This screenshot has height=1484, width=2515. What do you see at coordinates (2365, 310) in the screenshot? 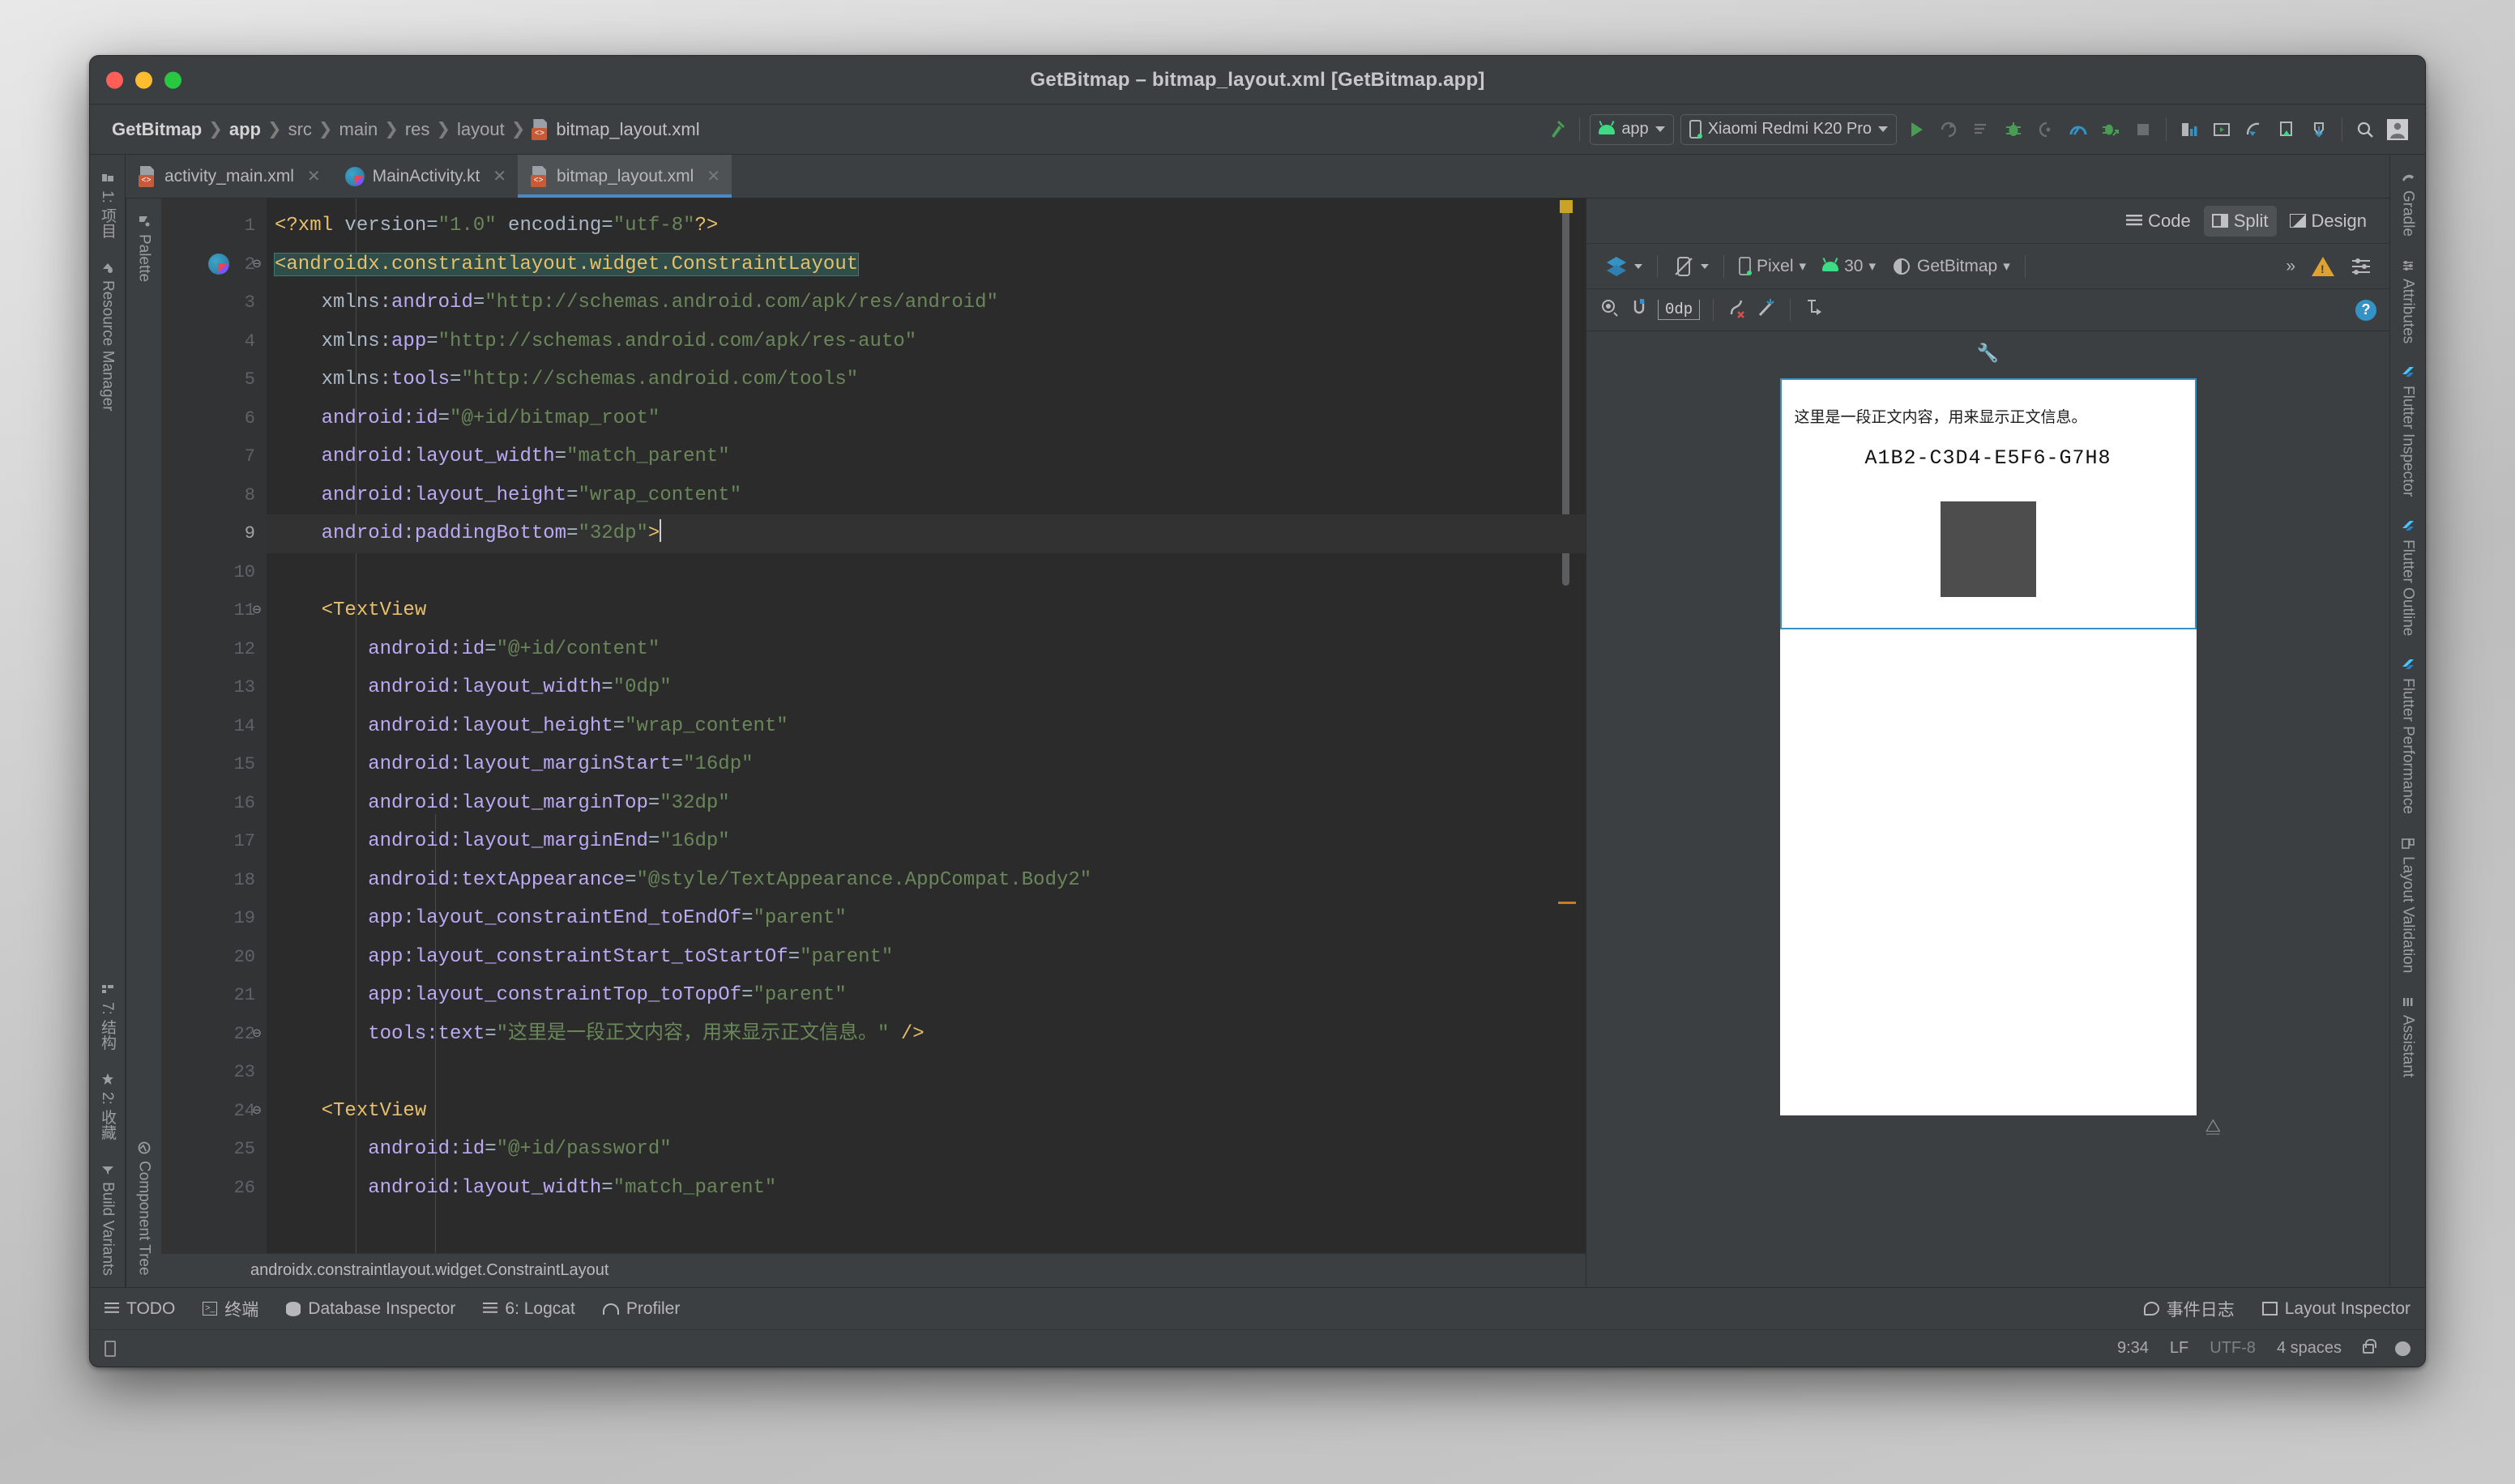
I see `help-icon: ?` at bounding box center [2365, 310].